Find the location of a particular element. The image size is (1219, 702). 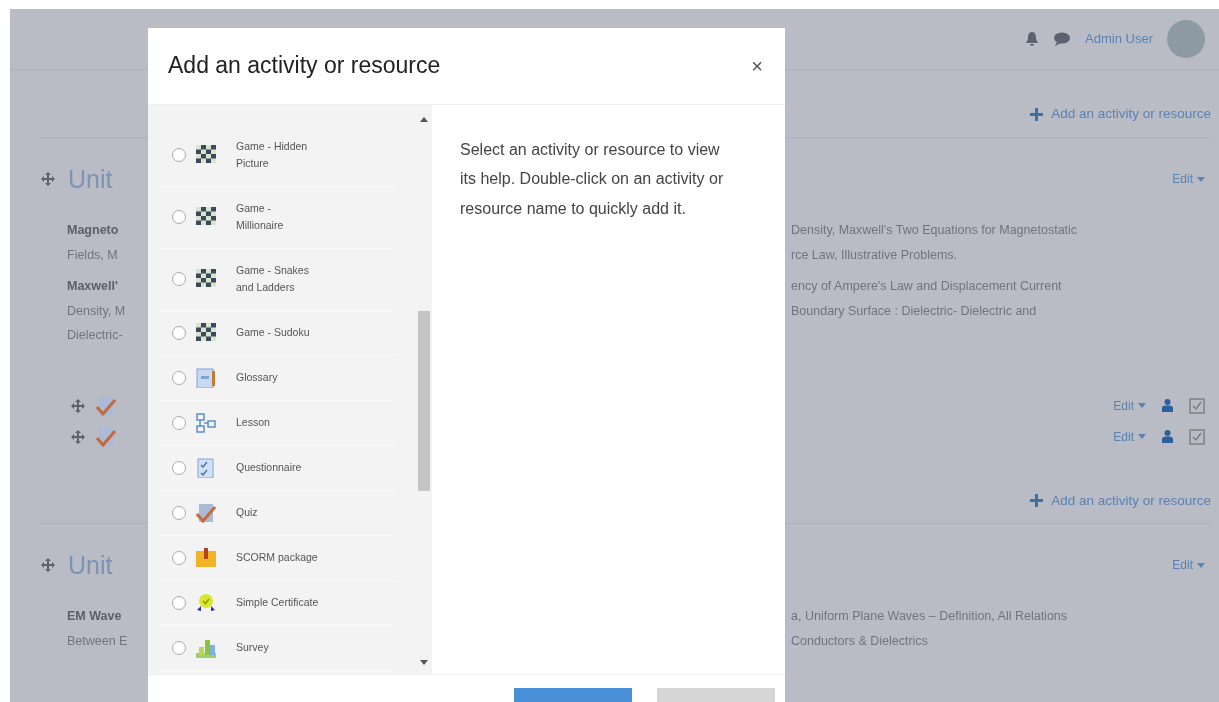

modal-title: Add an activity or resource is located at coordinates (304, 66).